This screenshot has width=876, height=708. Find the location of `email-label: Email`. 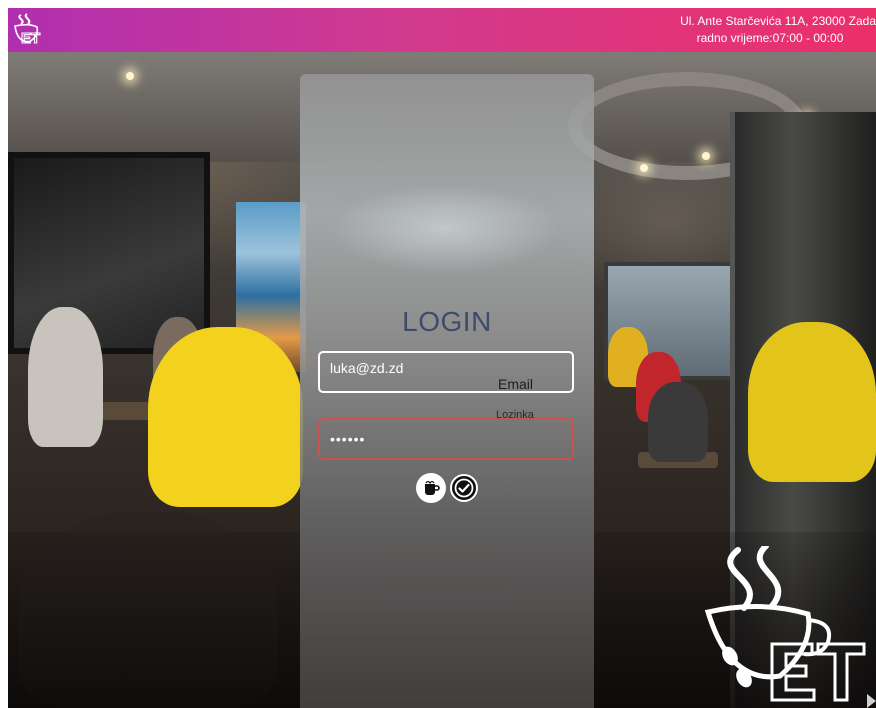

email-label: Email is located at coordinates (516, 384).